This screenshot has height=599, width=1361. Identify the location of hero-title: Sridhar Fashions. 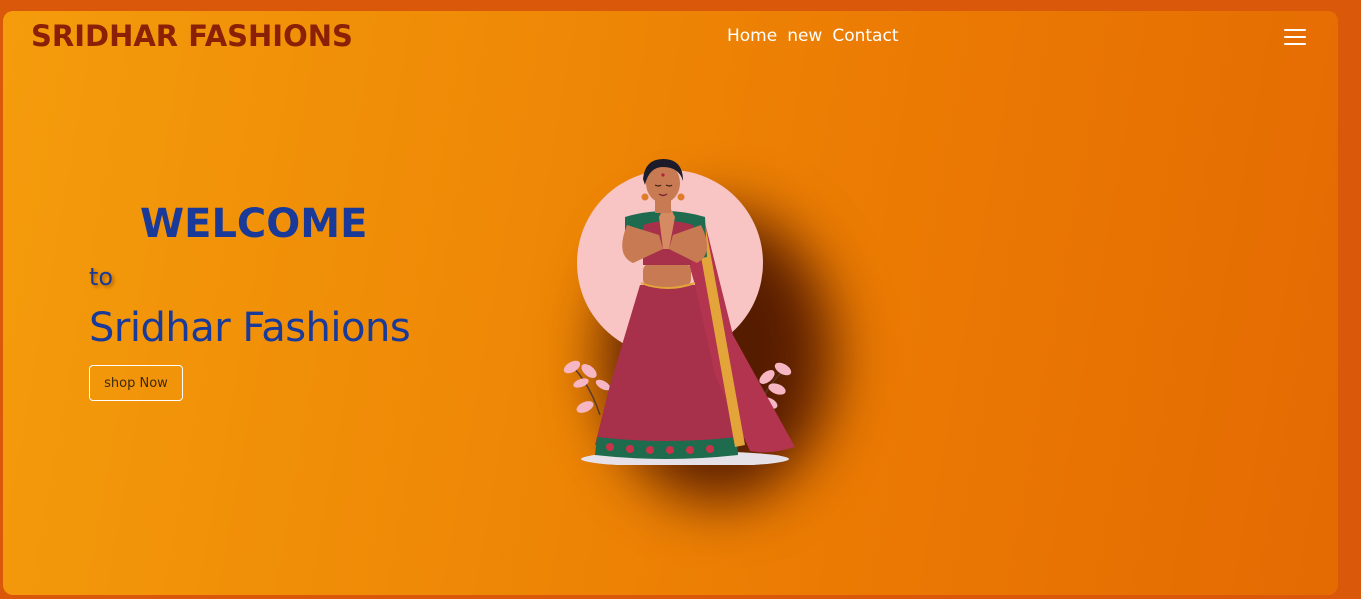
(250, 328).